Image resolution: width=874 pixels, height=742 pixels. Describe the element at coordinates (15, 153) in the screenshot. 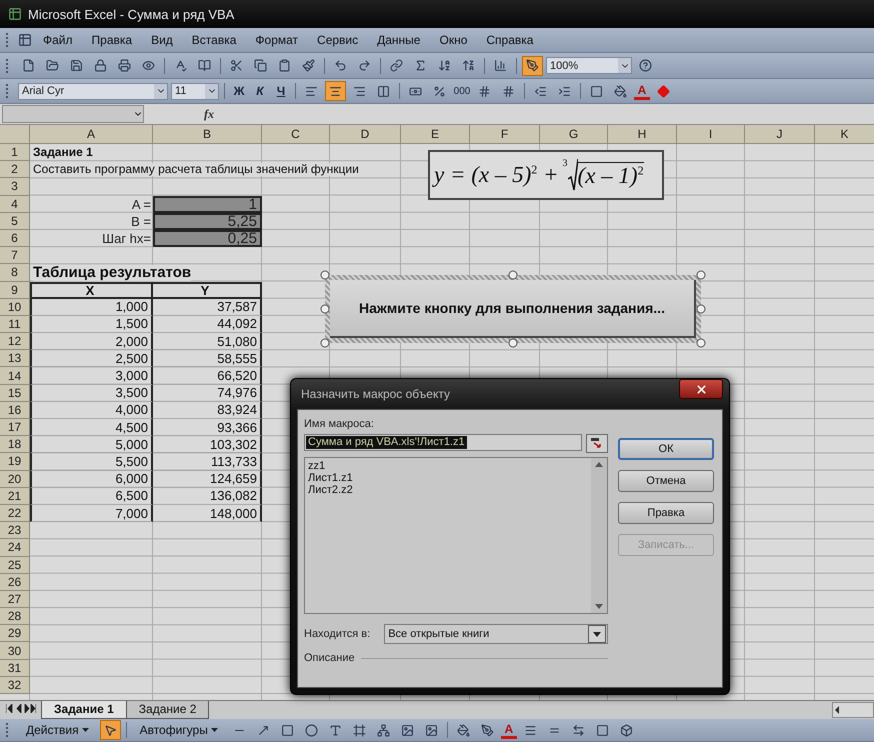

I see `row-header: 1` at that location.